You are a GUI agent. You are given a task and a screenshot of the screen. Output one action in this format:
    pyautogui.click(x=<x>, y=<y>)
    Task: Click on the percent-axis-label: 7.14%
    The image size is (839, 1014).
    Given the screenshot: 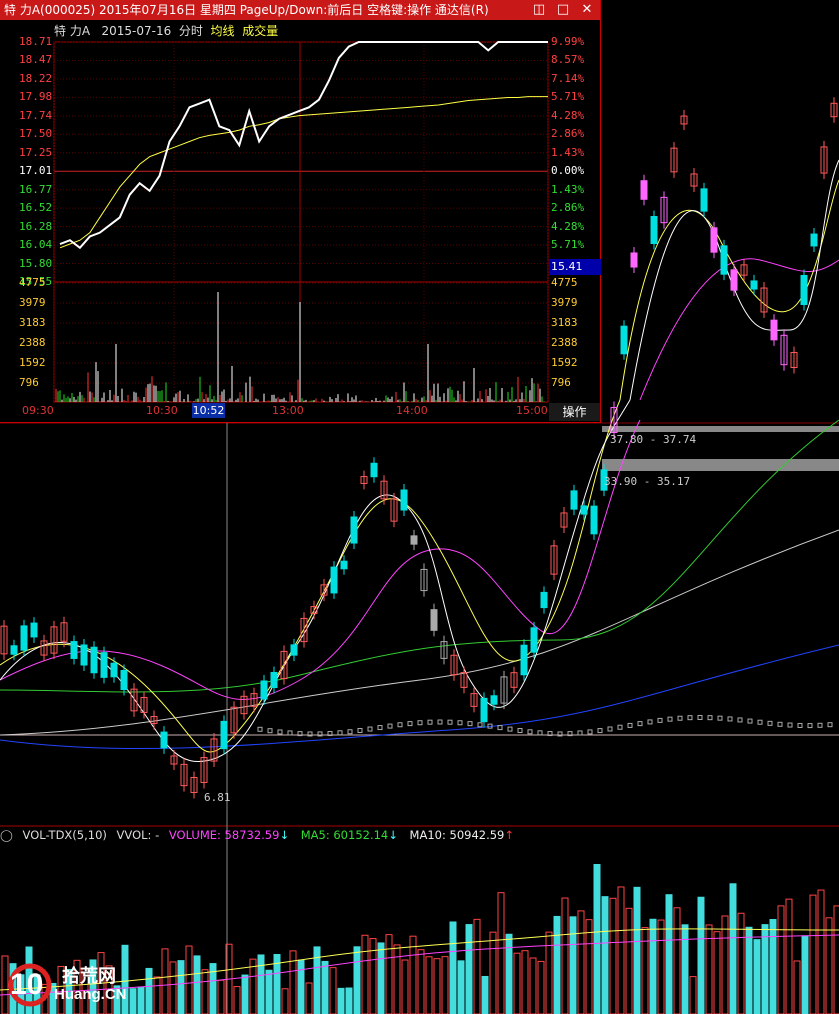 What is the action you would take?
    pyautogui.click(x=568, y=78)
    